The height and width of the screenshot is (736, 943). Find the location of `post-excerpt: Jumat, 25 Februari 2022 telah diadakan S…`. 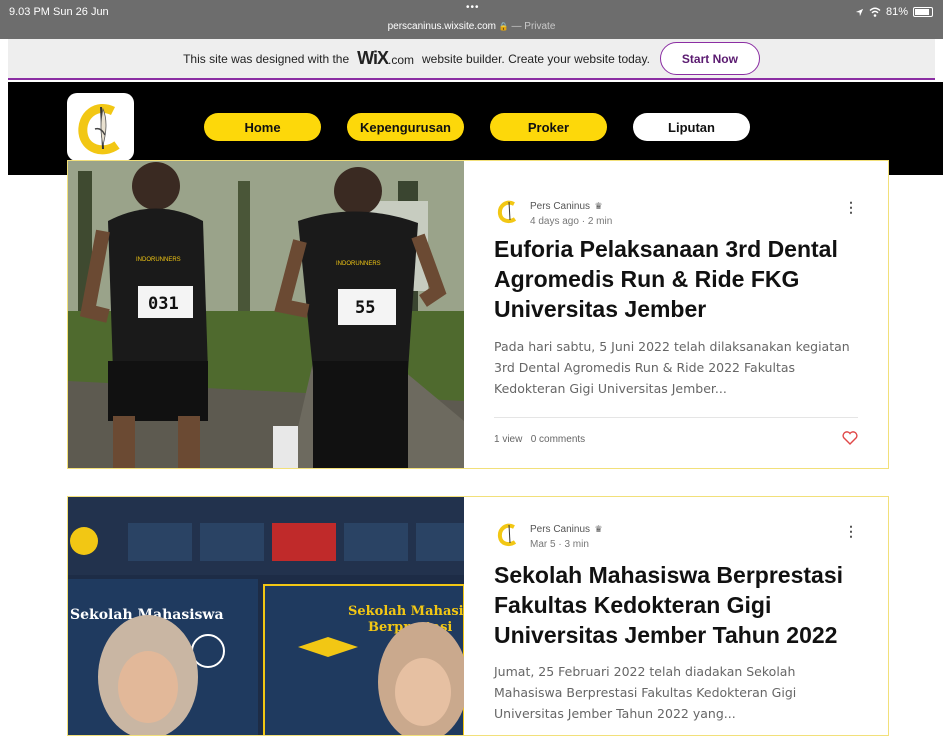

post-excerpt: Jumat, 25 Februari 2022 telah diadakan S… is located at coordinates (645, 692).